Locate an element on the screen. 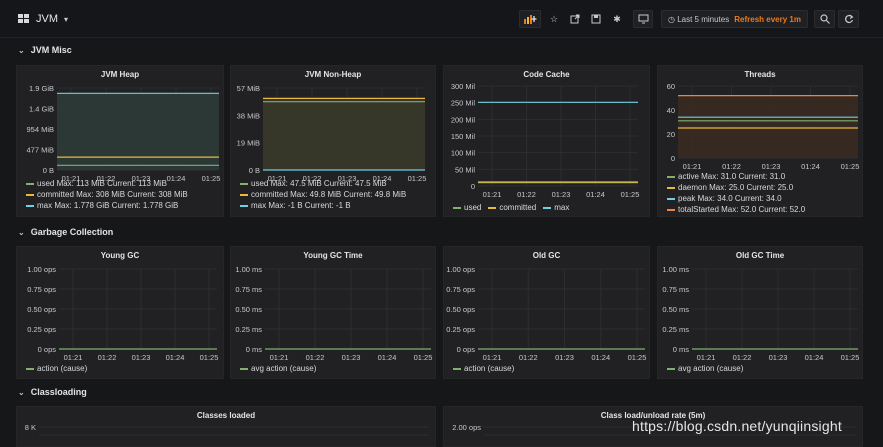  legend-label: committed Max: 308 MiB Current: 308 MiB is located at coordinates (112, 194).